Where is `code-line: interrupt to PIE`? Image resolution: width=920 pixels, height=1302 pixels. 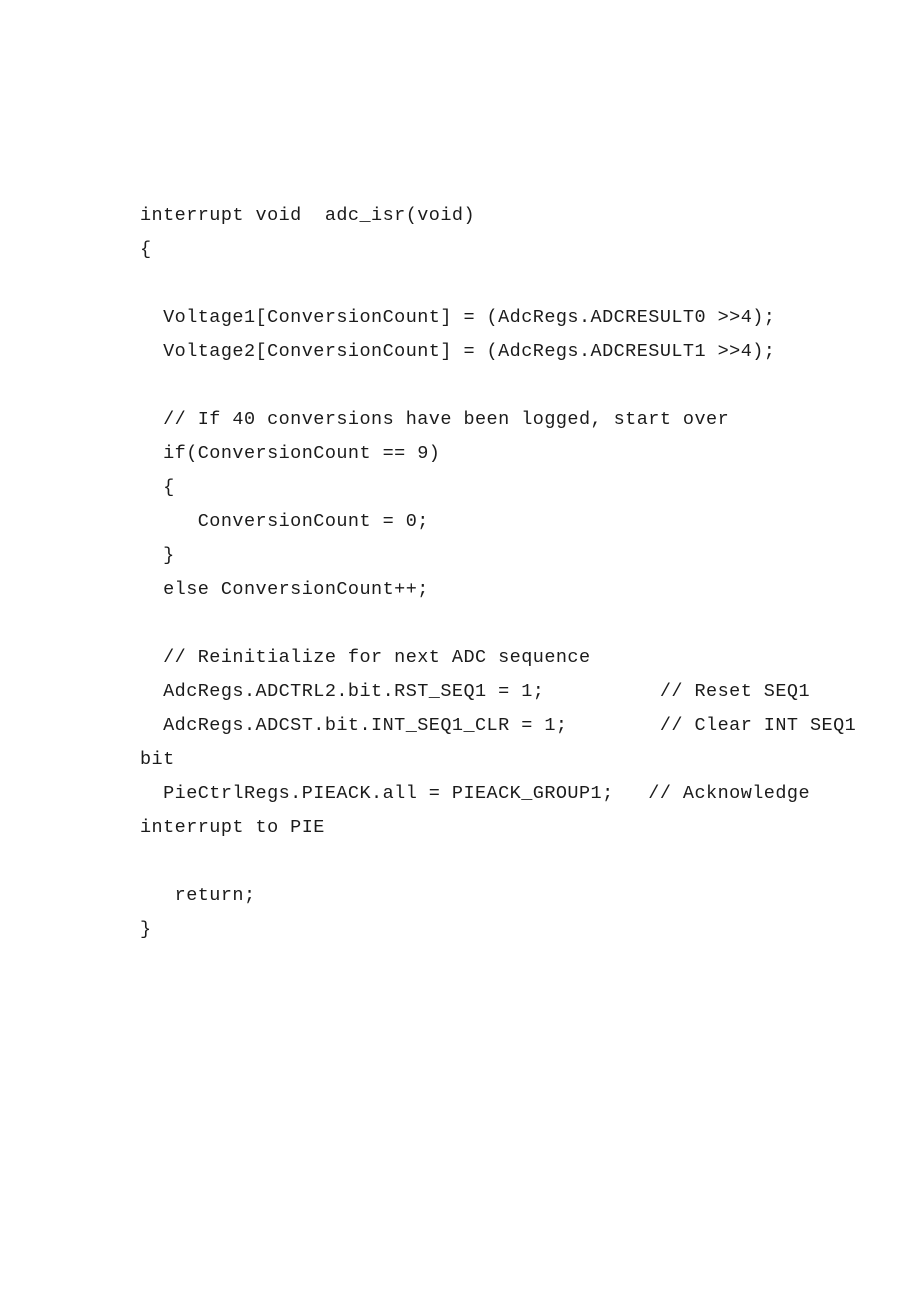
code-line: interrupt to PIE is located at coordinates (232, 827).